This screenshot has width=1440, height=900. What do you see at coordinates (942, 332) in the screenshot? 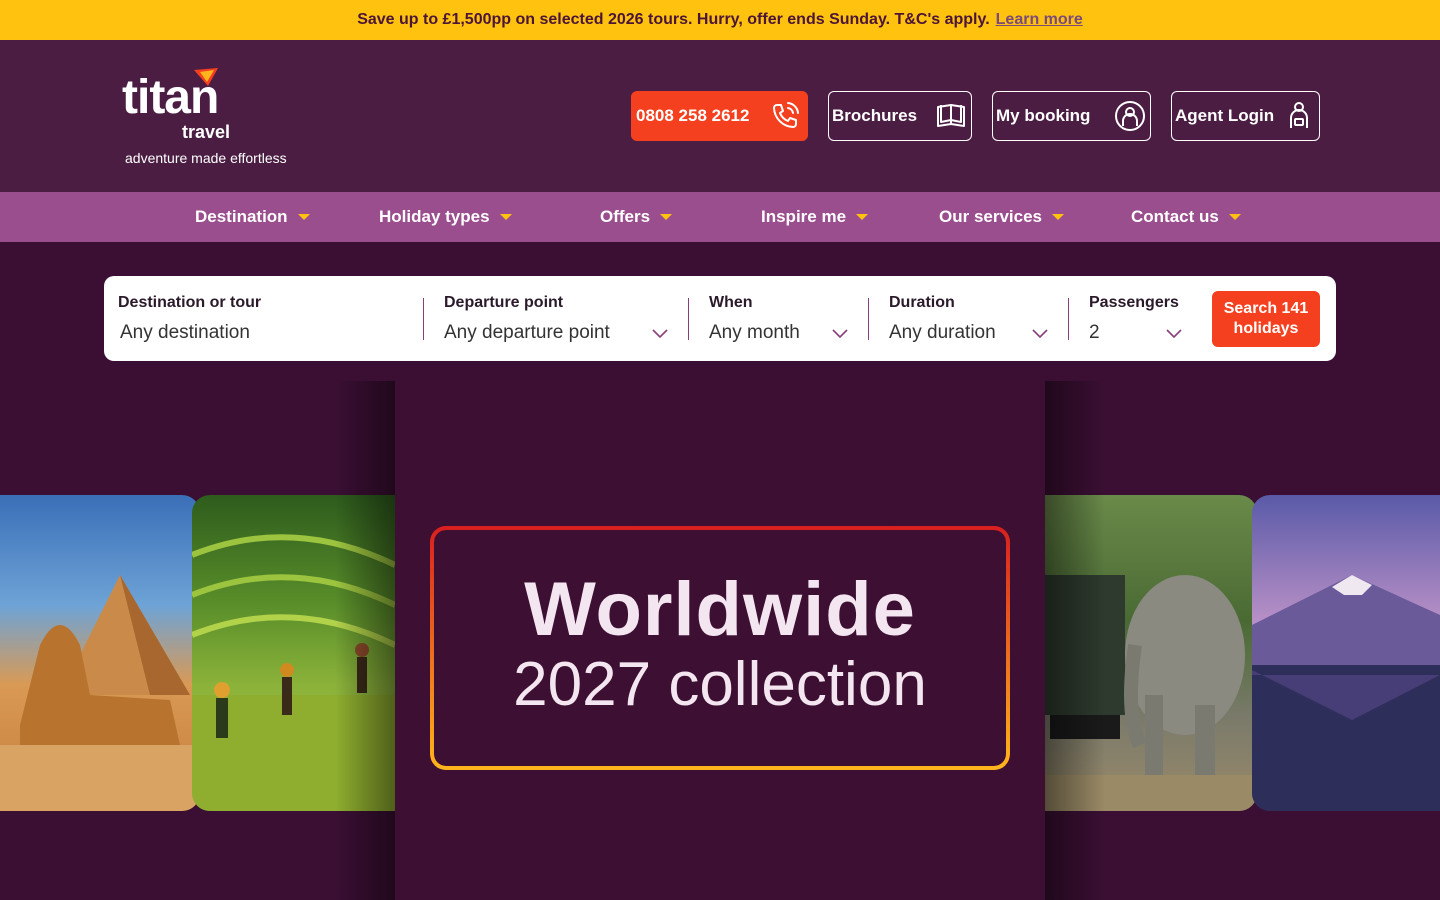
I see `duration-value: Any duration` at bounding box center [942, 332].